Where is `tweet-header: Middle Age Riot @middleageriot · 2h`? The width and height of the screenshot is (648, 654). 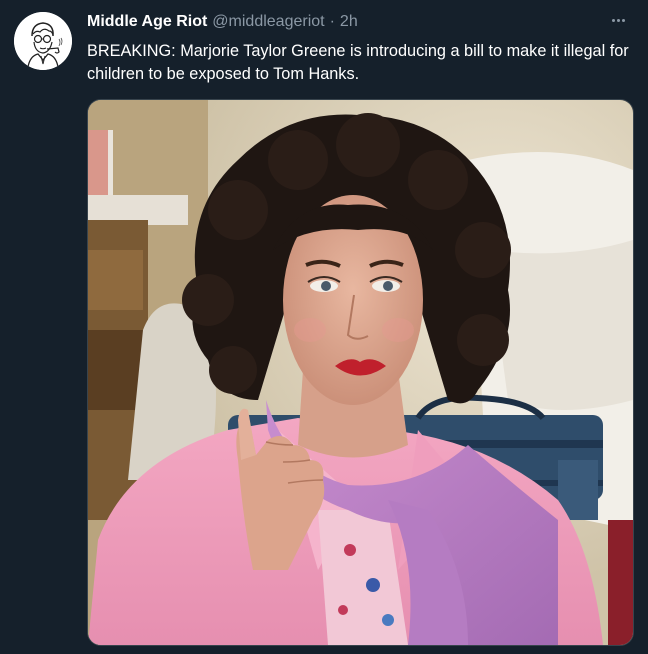
tweet-header: Middle Age Riot @middleageriot · 2h is located at coordinates (222, 23).